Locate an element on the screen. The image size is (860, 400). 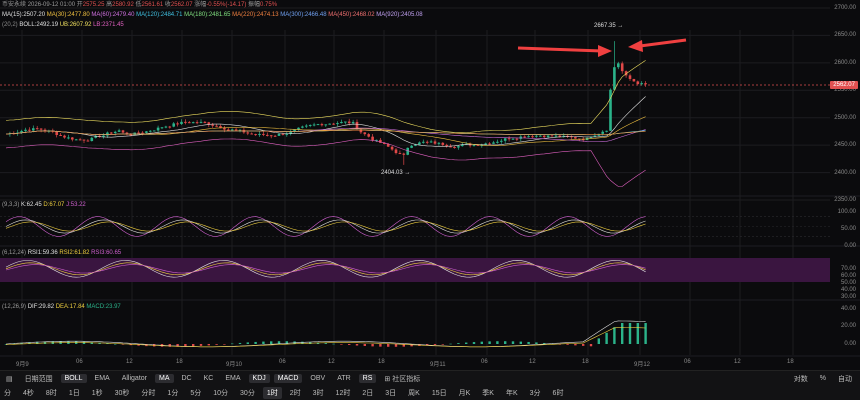
ma-item-0: MA(15):2507.20 is located at coordinates (24, 15).